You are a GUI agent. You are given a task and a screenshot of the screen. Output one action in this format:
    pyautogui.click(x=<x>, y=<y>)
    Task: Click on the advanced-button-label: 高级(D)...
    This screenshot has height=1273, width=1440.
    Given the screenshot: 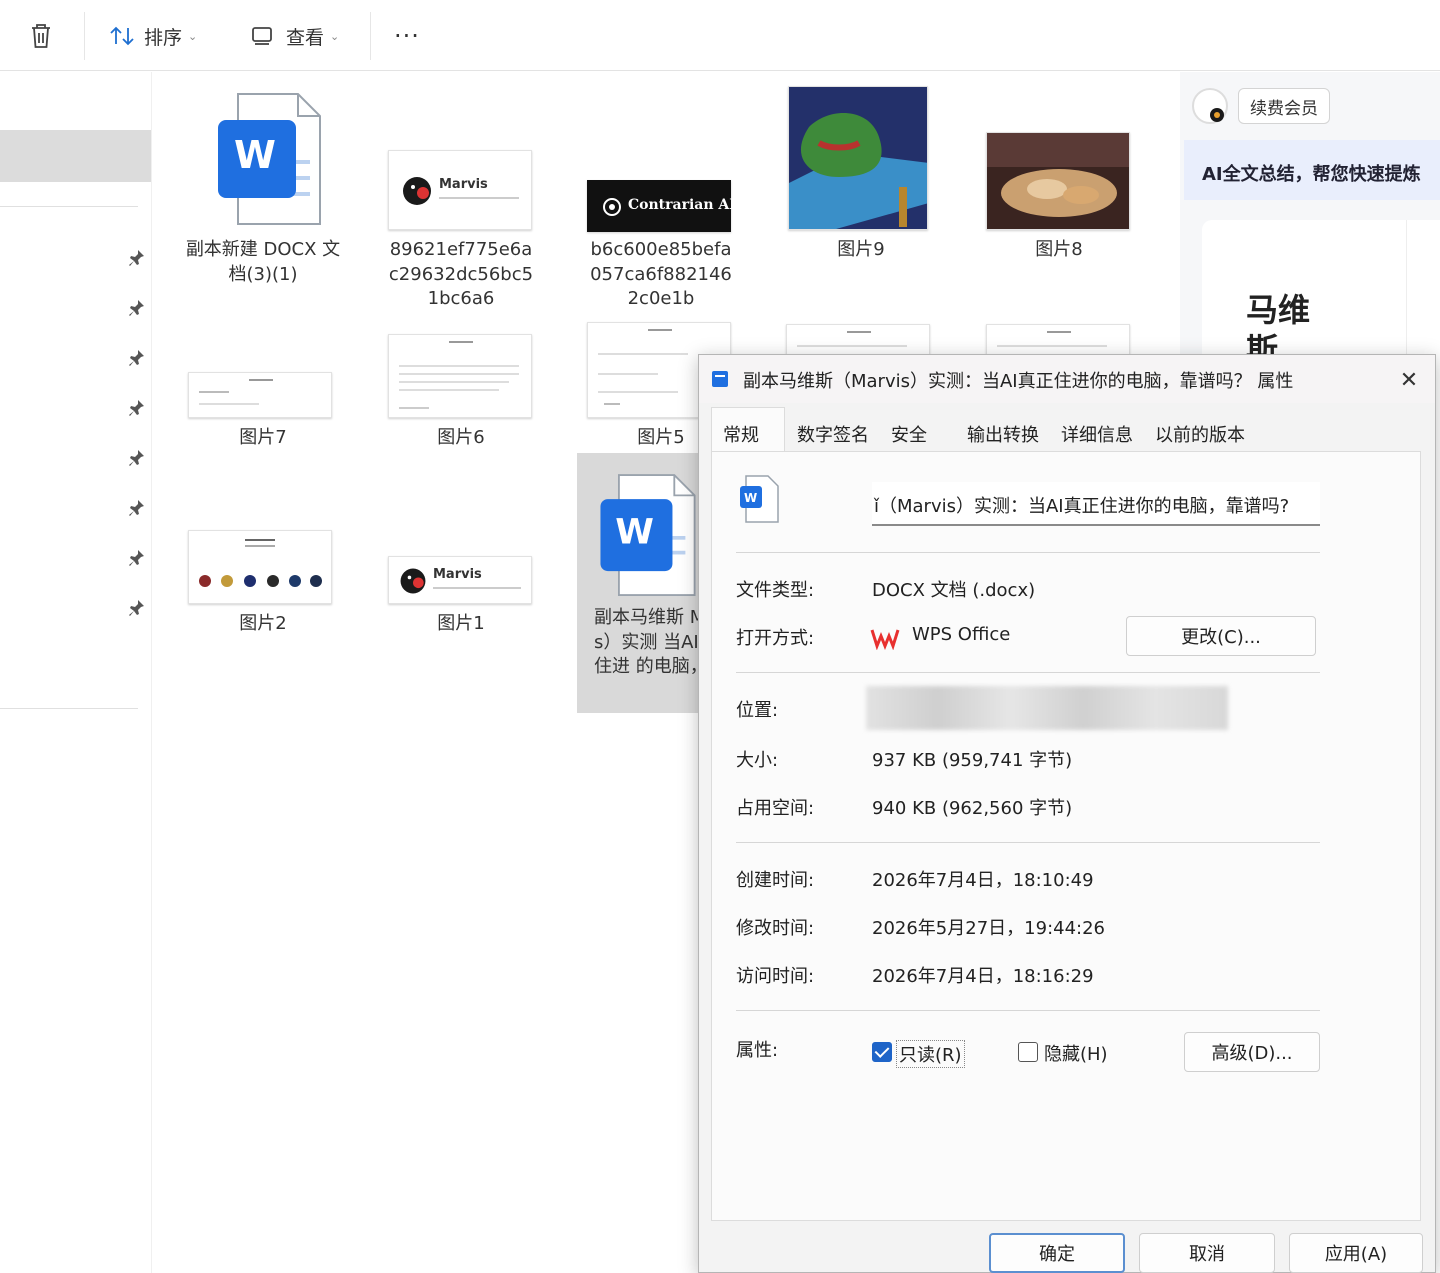 What is the action you would take?
    pyautogui.click(x=1252, y=1053)
    